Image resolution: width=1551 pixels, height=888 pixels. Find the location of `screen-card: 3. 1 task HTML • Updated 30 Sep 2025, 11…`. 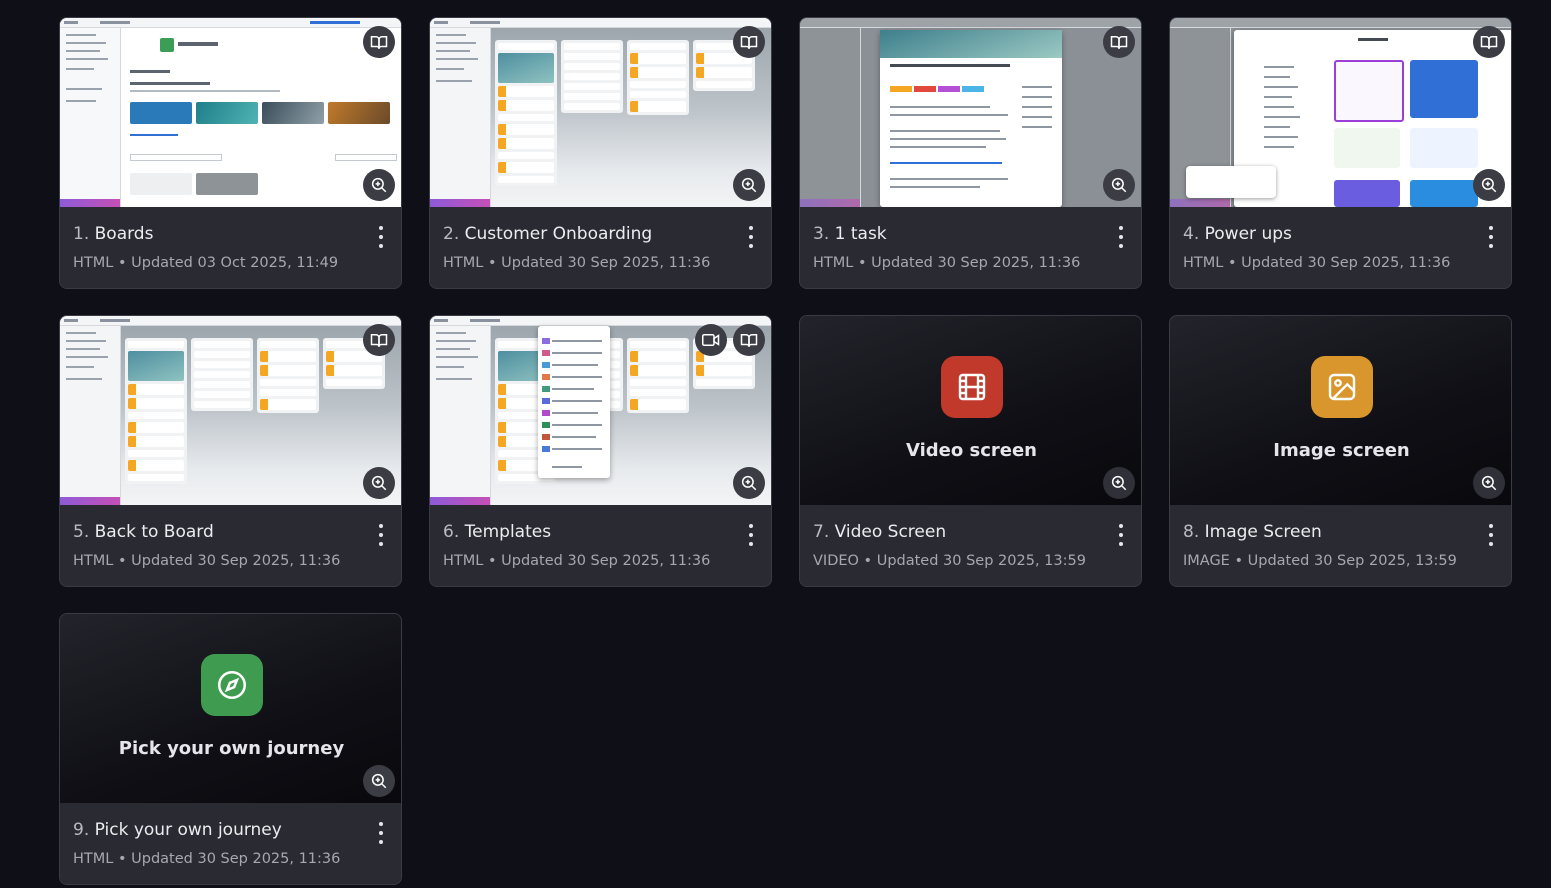

screen-card: 3. 1 task HTML • Updated 30 Sep 2025, 11… is located at coordinates (970, 153).